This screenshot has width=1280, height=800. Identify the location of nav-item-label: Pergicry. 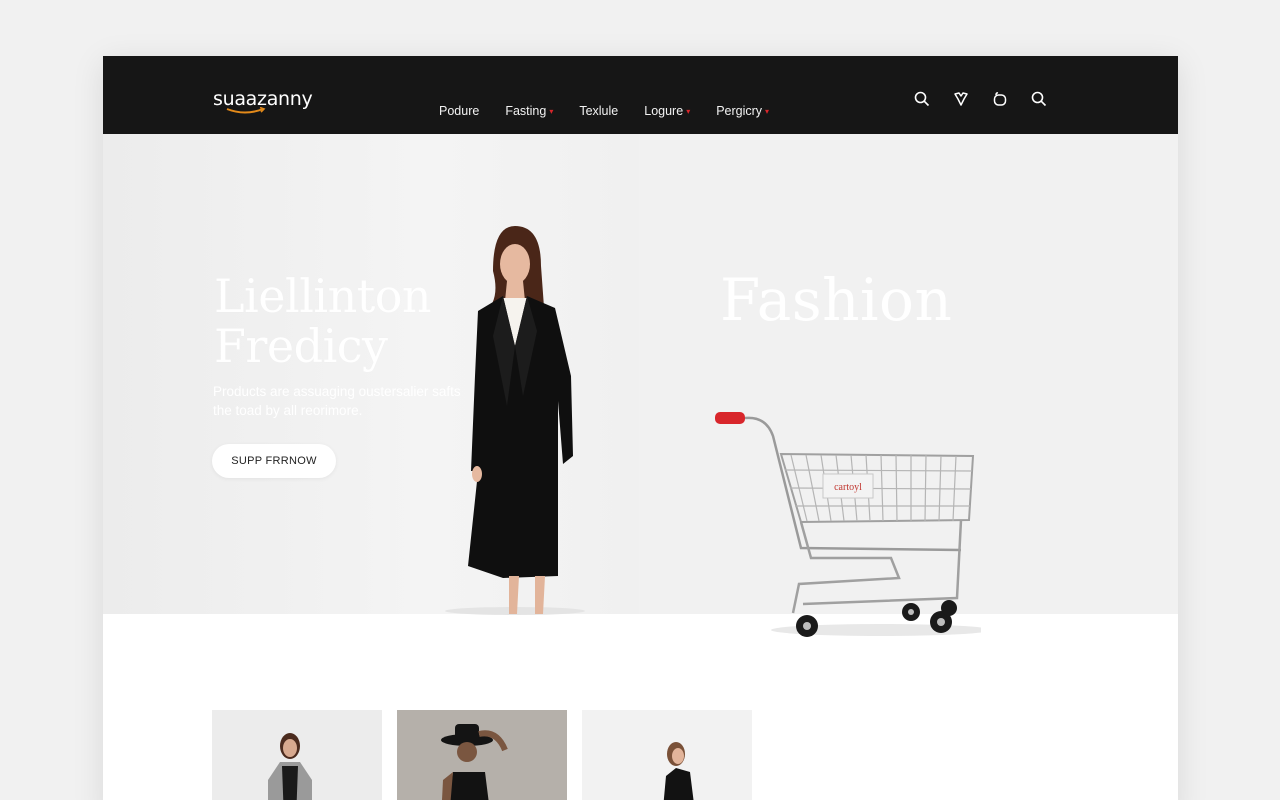
(739, 111).